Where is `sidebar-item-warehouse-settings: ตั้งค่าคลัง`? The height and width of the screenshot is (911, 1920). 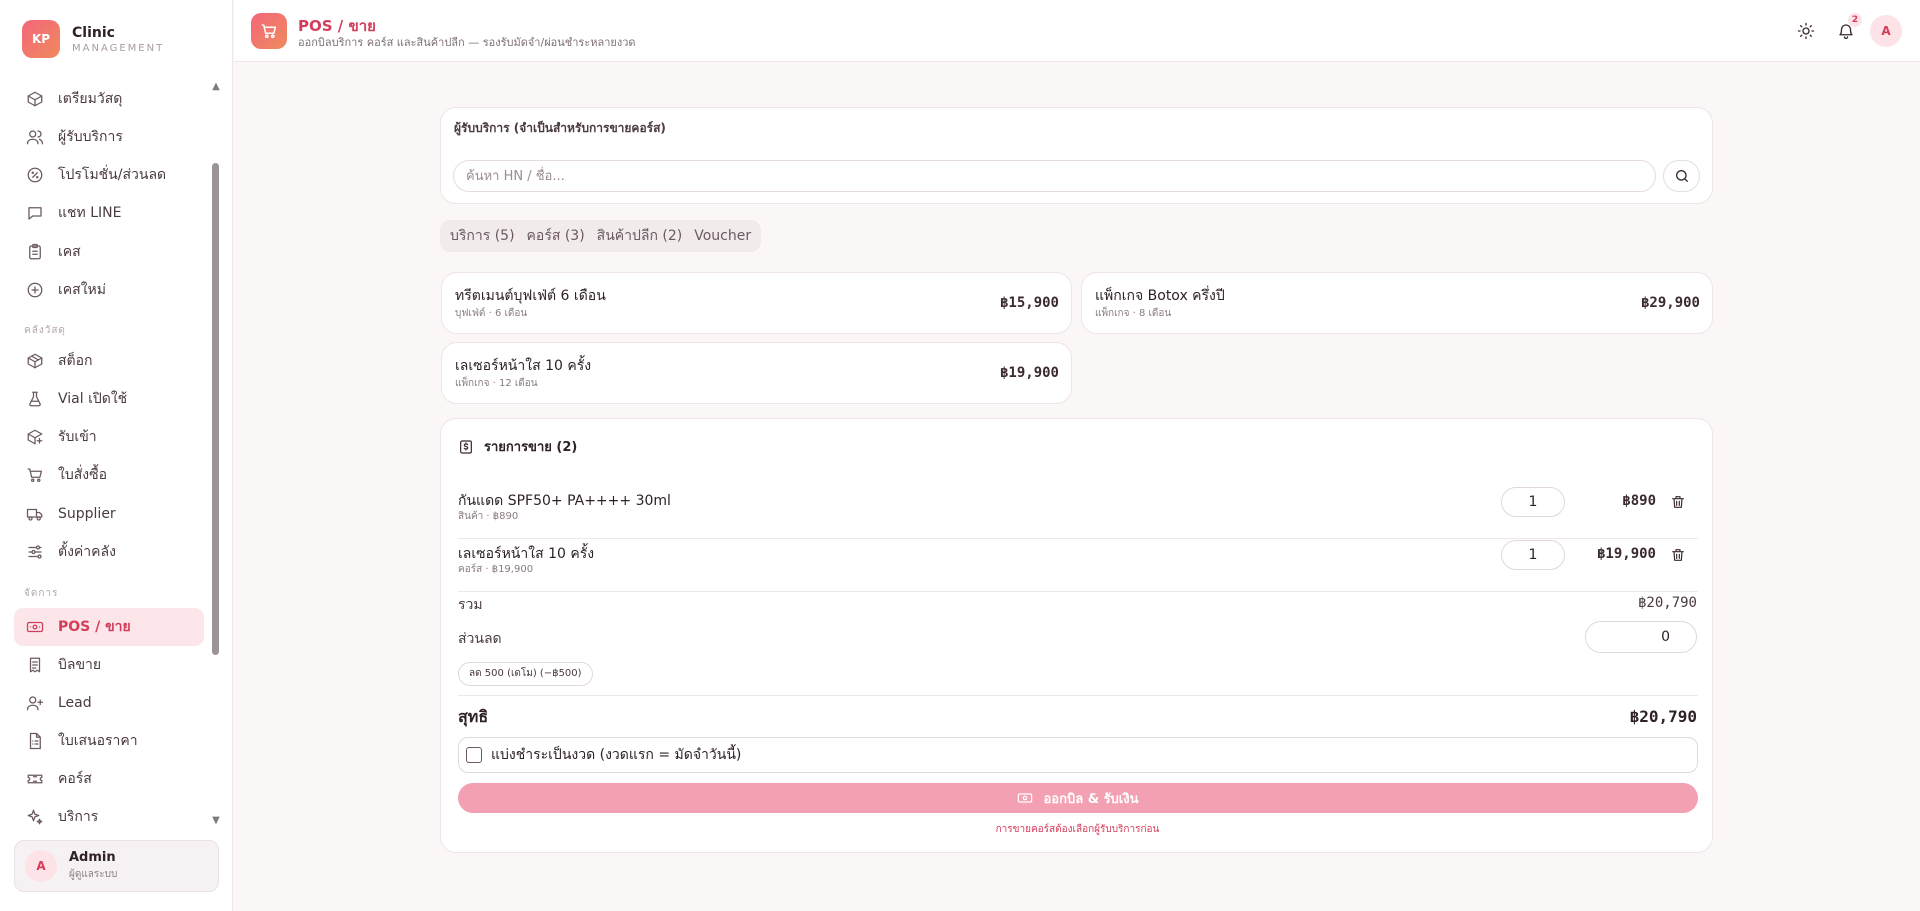
sidebar-item-warehouse-settings: ตั้งค่าคลัง is located at coordinates (109, 552).